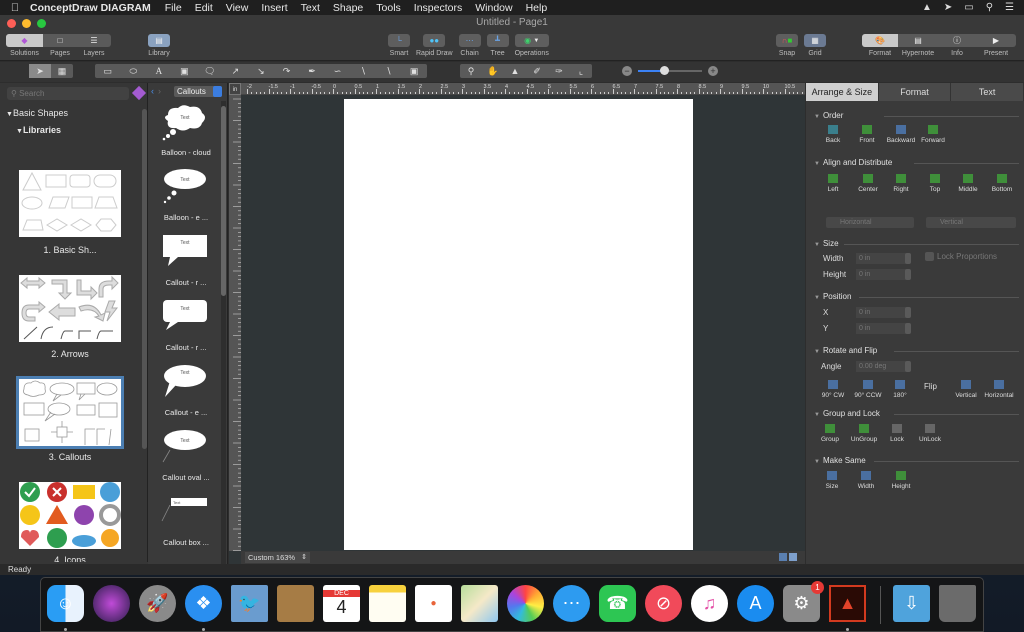 The image size is (1024, 632). Describe the element at coordinates (916, 115) in the screenshot. I see `section-order: ▼ Order` at that location.